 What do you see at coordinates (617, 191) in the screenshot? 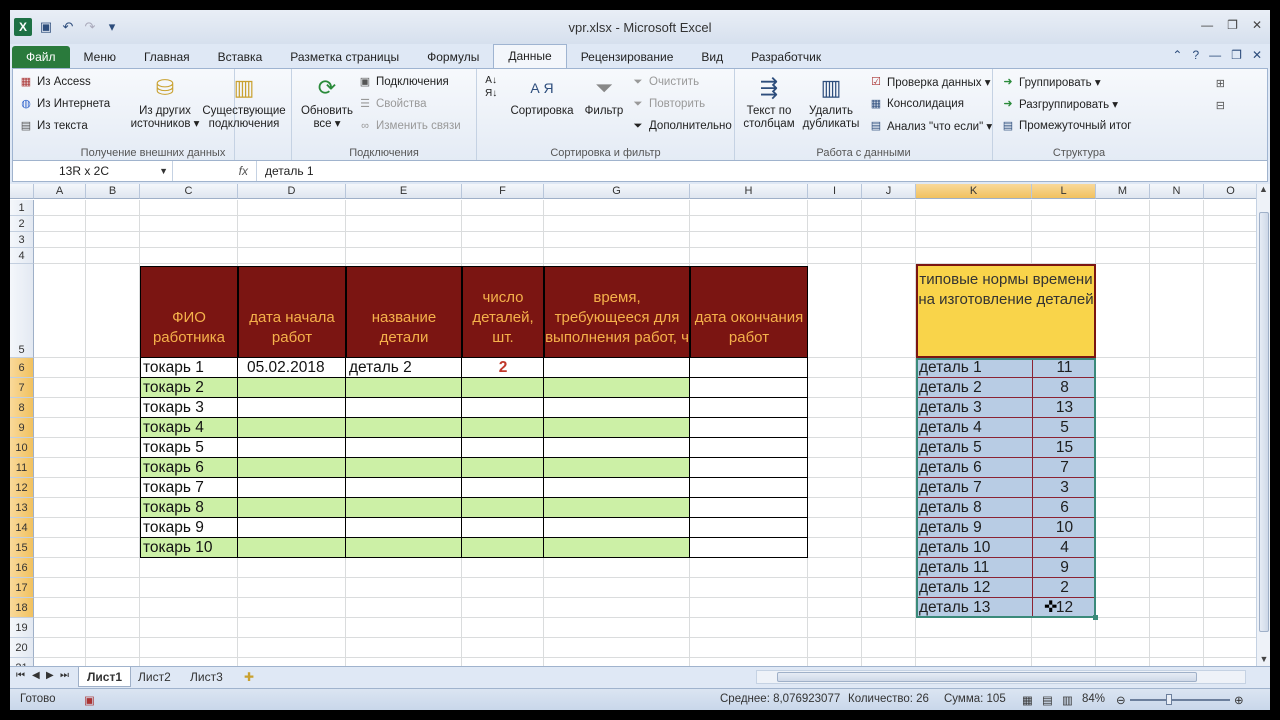
I see `column-header: G` at bounding box center [617, 191].